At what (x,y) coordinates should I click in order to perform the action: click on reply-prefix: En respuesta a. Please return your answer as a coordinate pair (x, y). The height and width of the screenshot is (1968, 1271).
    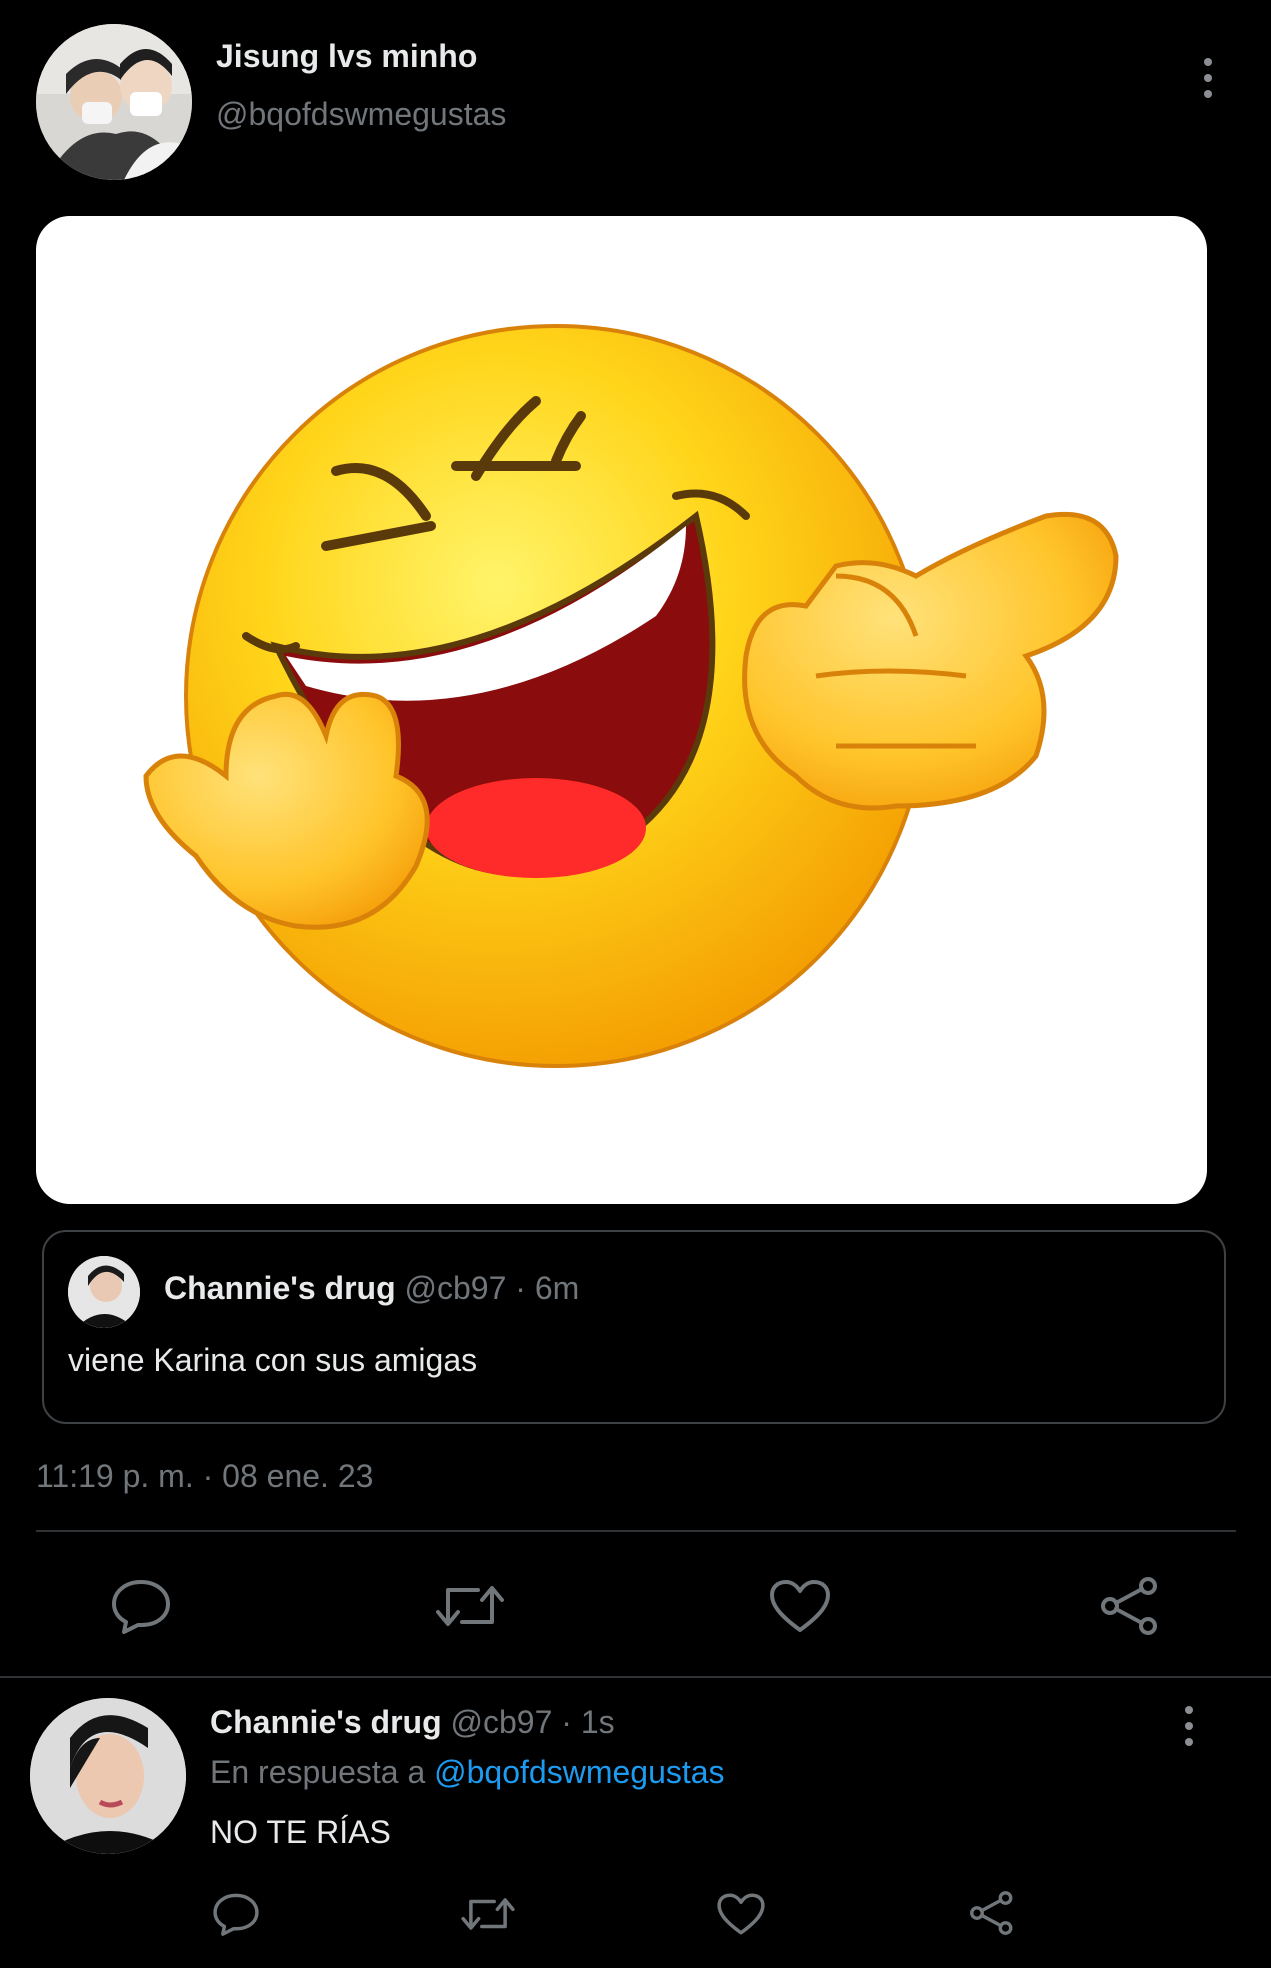
    Looking at the image, I should click on (318, 1772).